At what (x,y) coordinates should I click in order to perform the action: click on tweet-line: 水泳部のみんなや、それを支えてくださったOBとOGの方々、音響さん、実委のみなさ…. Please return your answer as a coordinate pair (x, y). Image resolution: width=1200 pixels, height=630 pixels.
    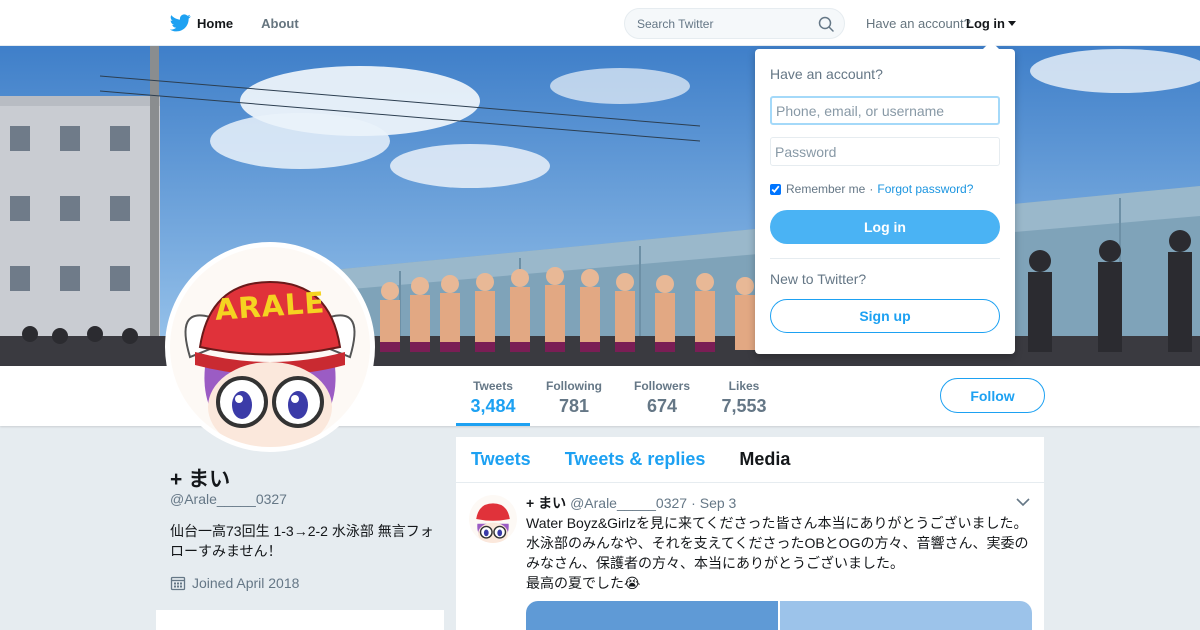
    Looking at the image, I should click on (777, 553).